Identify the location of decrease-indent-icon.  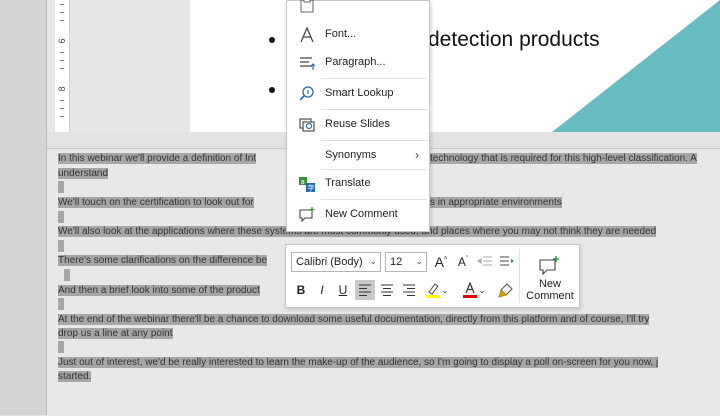
(484, 261).